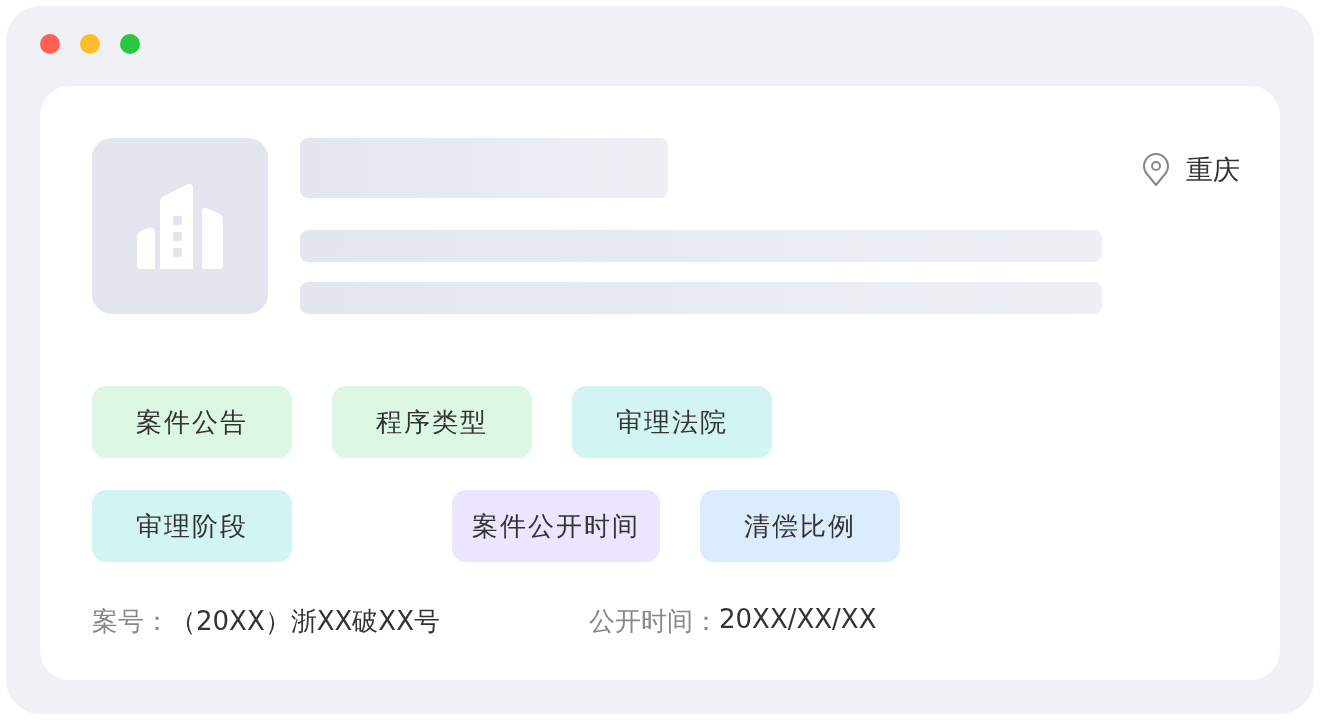 This screenshot has height=720, width=1320. I want to click on detail-value: 20XX/XX/XX, so click(798, 620).